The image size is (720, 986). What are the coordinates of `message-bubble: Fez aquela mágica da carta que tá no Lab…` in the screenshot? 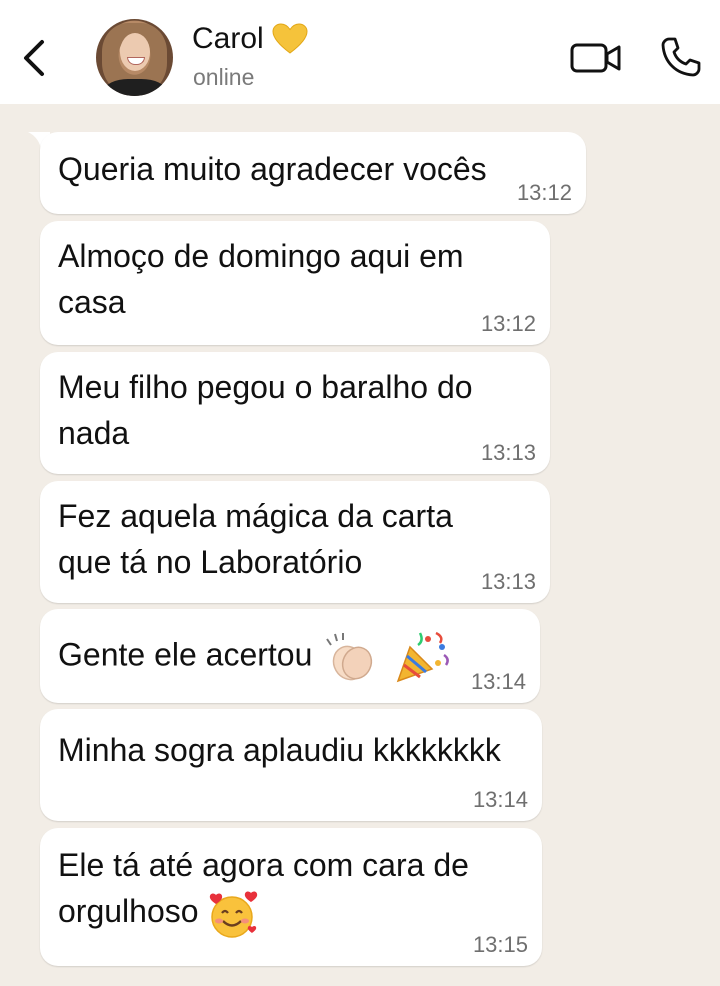 It's located at (295, 542).